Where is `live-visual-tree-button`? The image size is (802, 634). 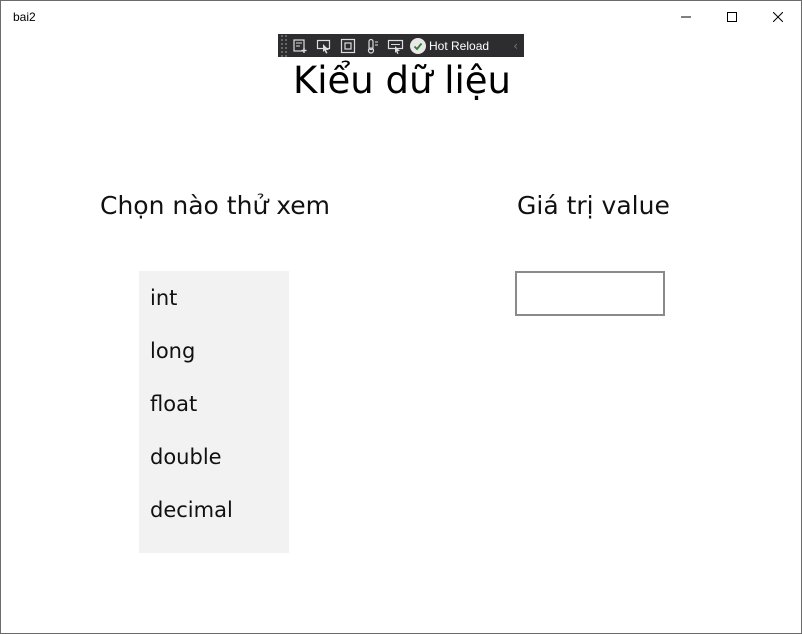 live-visual-tree-button is located at coordinates (300, 45).